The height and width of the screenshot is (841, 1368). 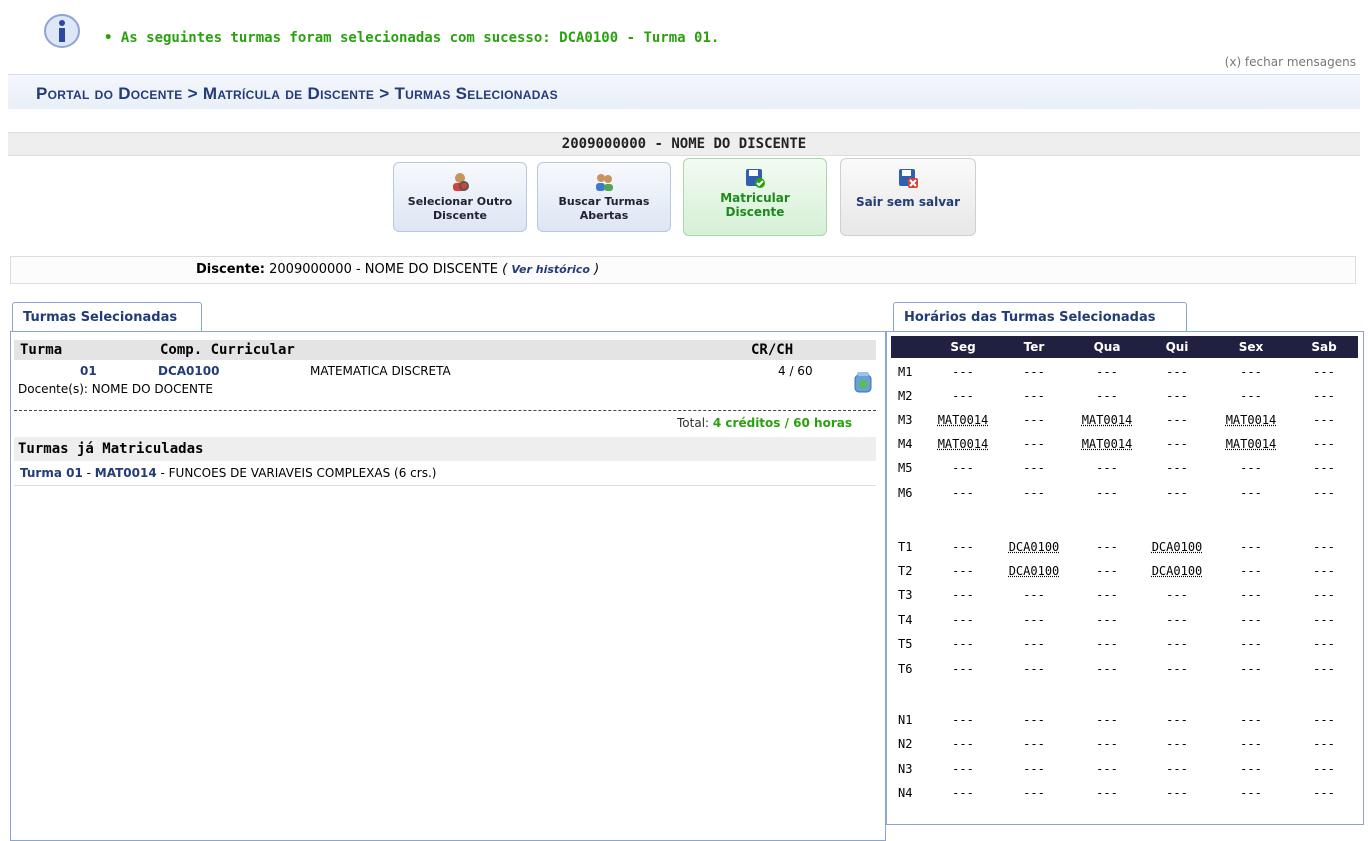 What do you see at coordinates (1324, 347) in the screenshot?
I see `day-header-sab: Sab` at bounding box center [1324, 347].